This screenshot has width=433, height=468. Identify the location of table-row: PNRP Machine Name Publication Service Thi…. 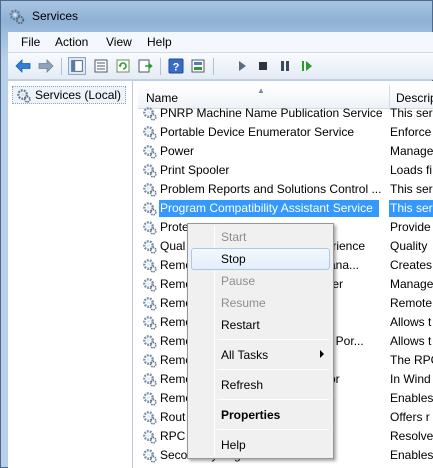
(285, 113).